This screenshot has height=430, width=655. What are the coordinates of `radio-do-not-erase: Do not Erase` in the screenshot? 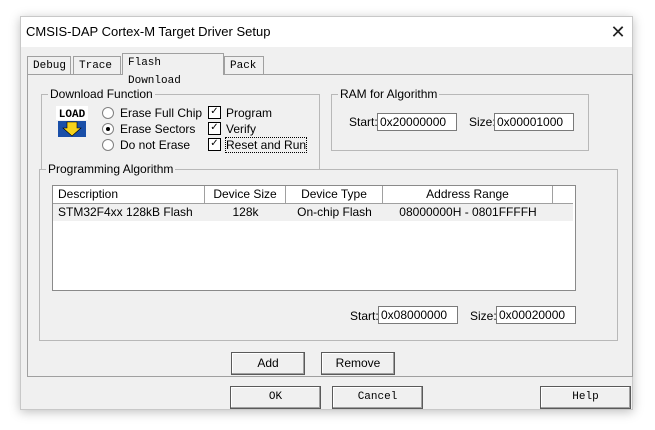 It's located at (146, 146).